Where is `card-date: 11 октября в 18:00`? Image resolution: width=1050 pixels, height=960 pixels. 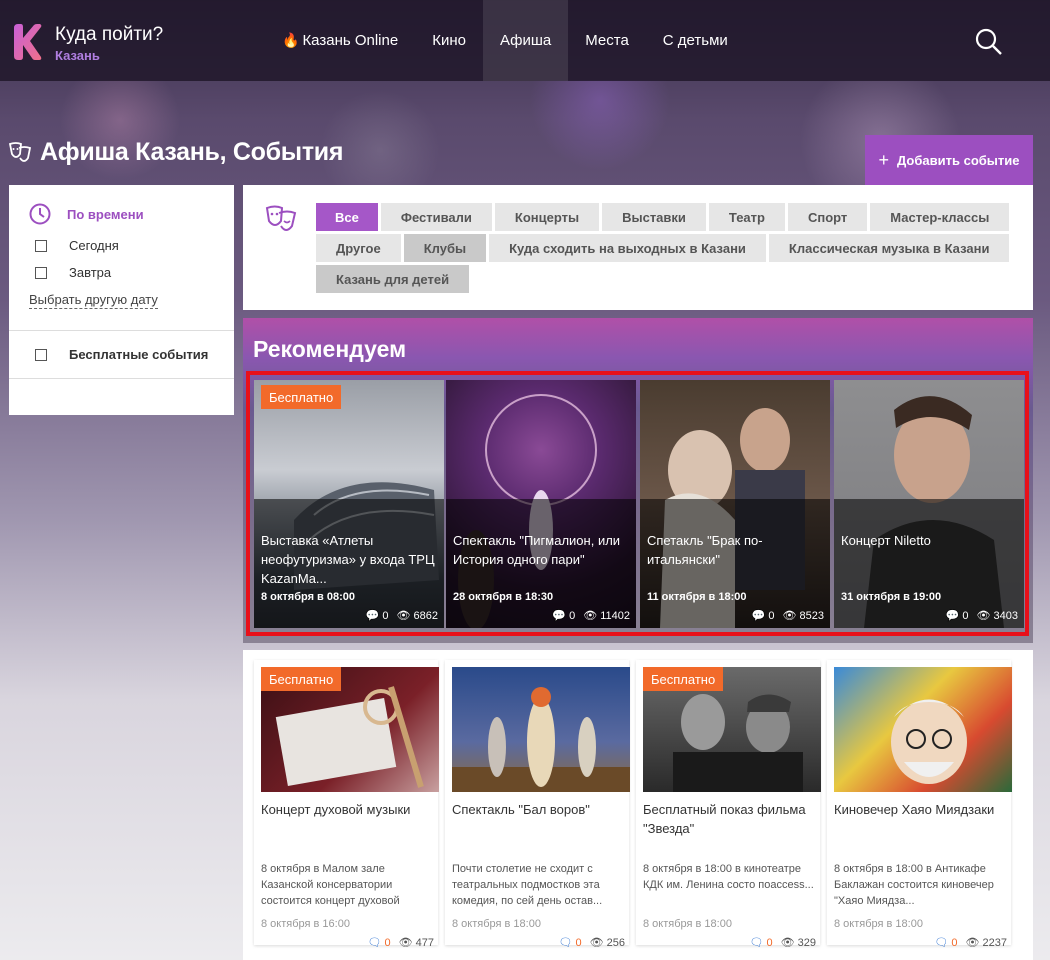 card-date: 11 октября в 18:00 is located at coordinates (697, 597).